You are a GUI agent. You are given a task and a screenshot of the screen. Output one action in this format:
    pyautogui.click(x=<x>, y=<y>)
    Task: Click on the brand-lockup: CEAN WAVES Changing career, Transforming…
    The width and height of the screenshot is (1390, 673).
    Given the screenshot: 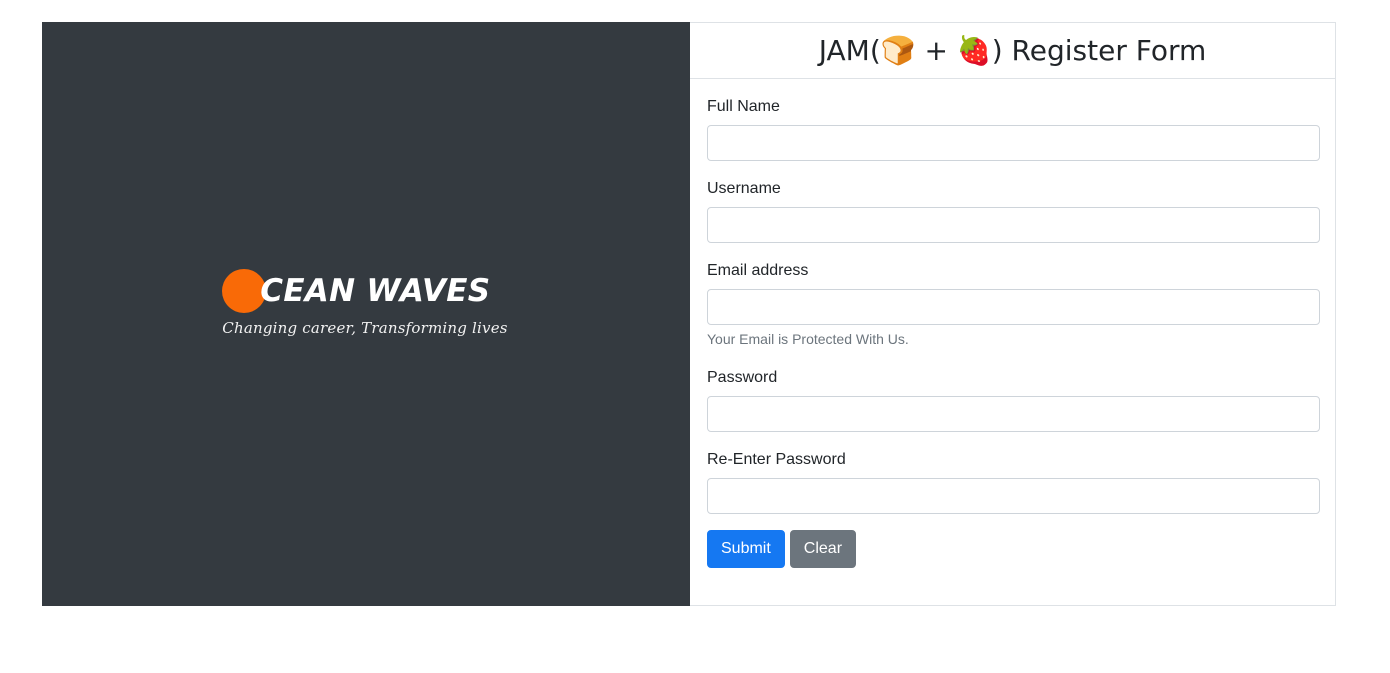 What is the action you would take?
    pyautogui.click(x=365, y=303)
    